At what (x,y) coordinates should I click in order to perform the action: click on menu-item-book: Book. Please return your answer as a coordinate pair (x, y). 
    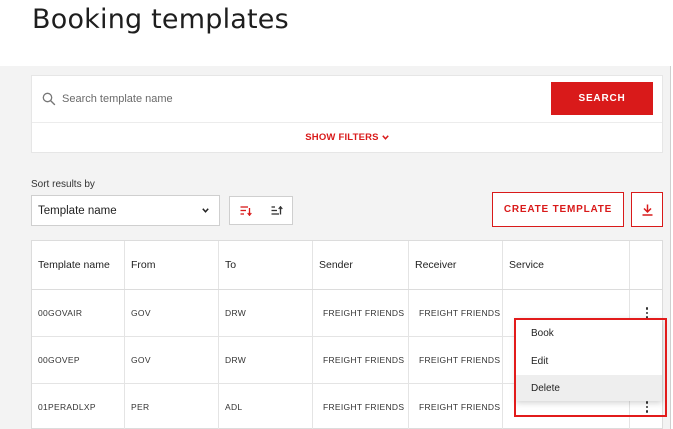
    Looking at the image, I should click on (589, 333).